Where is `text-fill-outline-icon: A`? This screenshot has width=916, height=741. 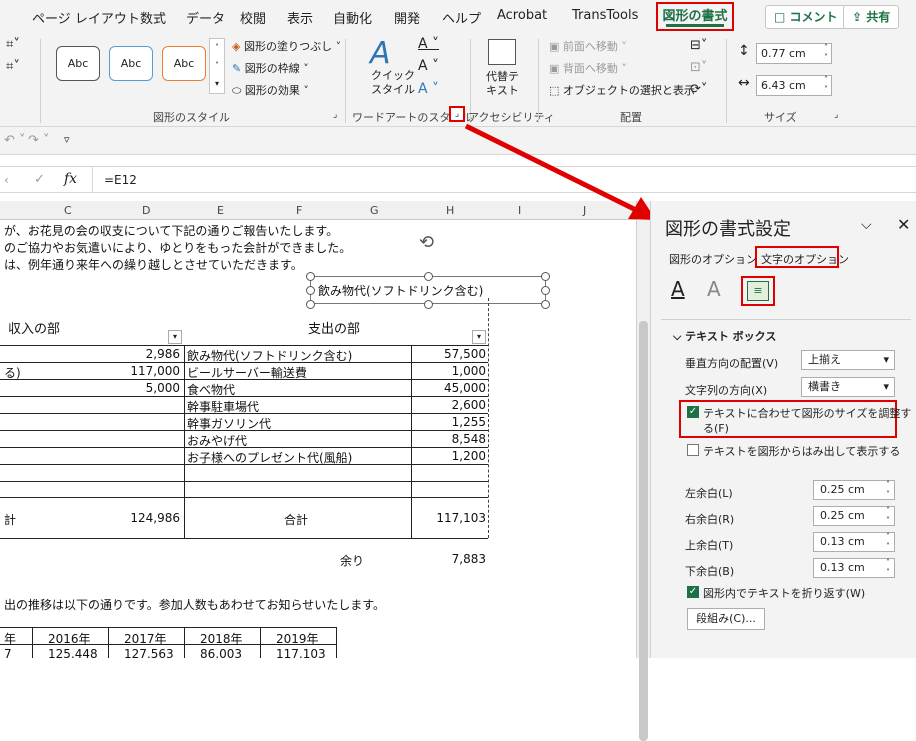 text-fill-outline-icon: A is located at coordinates (678, 289).